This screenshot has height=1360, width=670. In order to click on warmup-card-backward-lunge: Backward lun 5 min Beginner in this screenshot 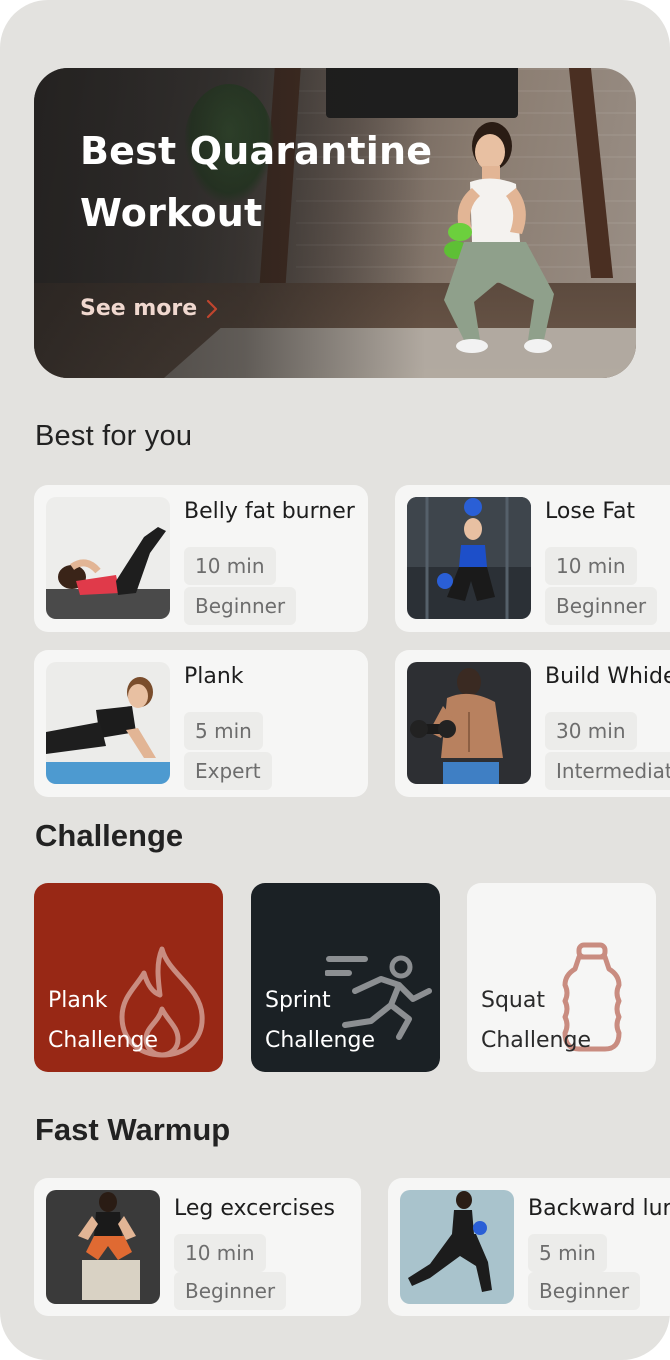, I will do `click(529, 1247)`.